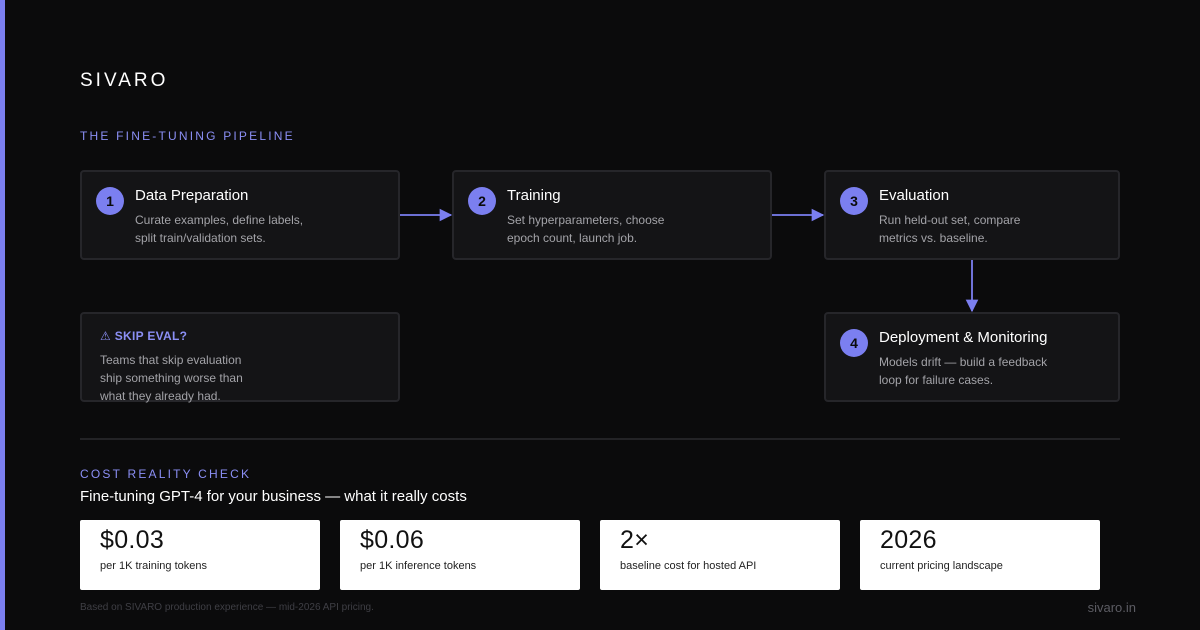 Image resolution: width=1200 pixels, height=630 pixels. I want to click on step-title: Deployment & Monitoring, so click(963, 337).